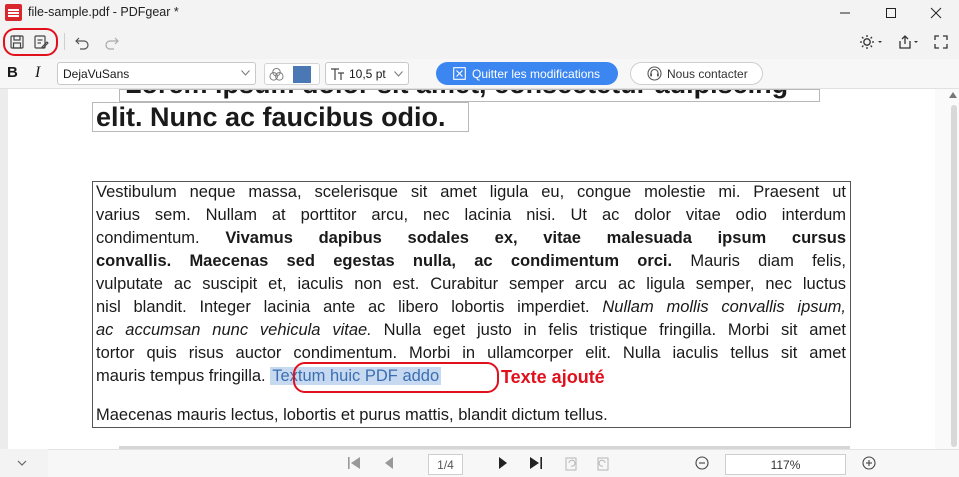 The image size is (959, 477). What do you see at coordinates (396, 377) in the screenshot?
I see `added-text-highlight-circle` at bounding box center [396, 377].